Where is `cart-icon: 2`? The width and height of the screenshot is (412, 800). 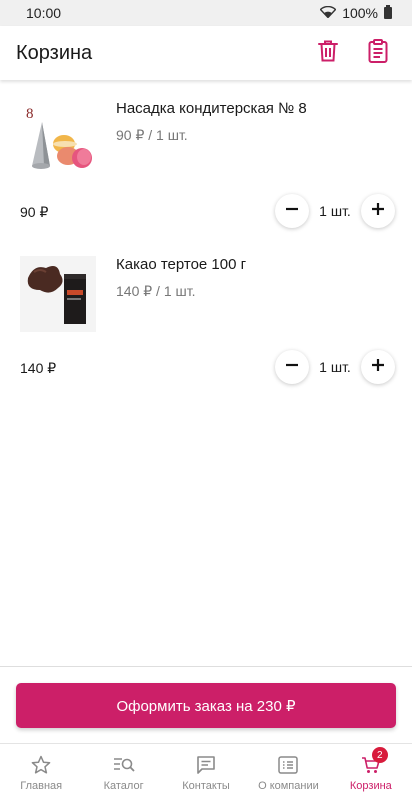
cart-icon: 2 is located at coordinates (374, 761).